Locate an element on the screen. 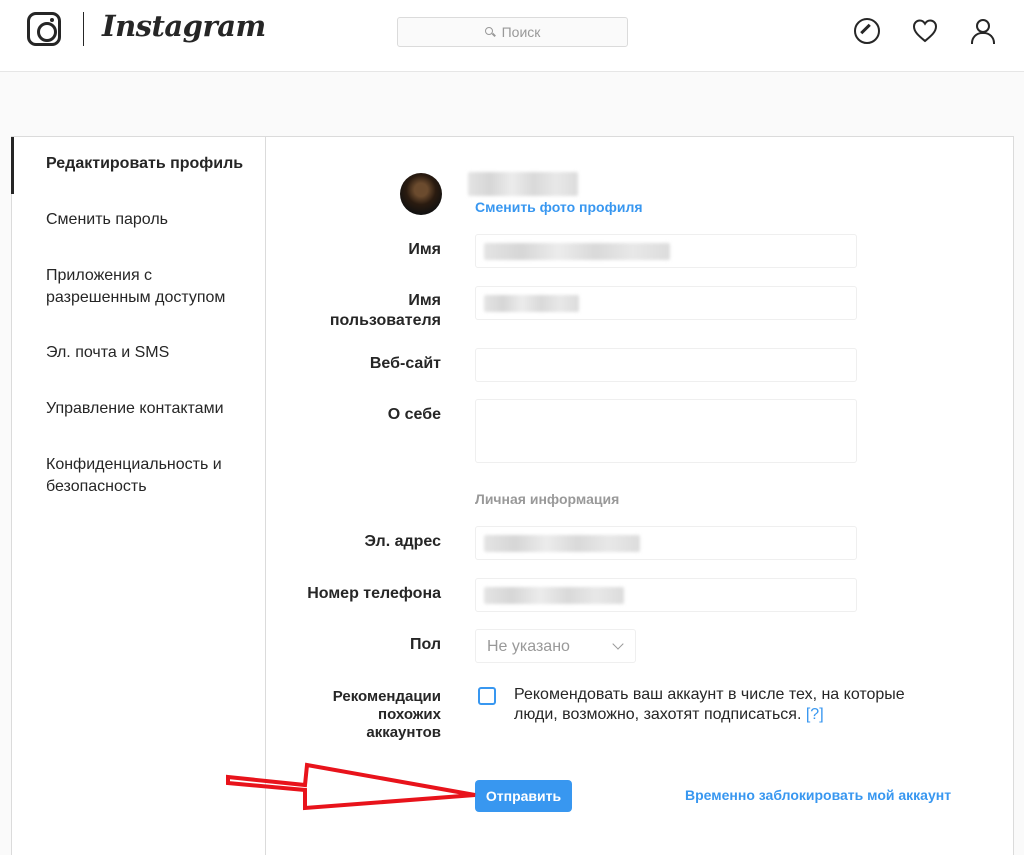 The width and height of the screenshot is (1024, 855). recommendations-checkbox is located at coordinates (487, 696).